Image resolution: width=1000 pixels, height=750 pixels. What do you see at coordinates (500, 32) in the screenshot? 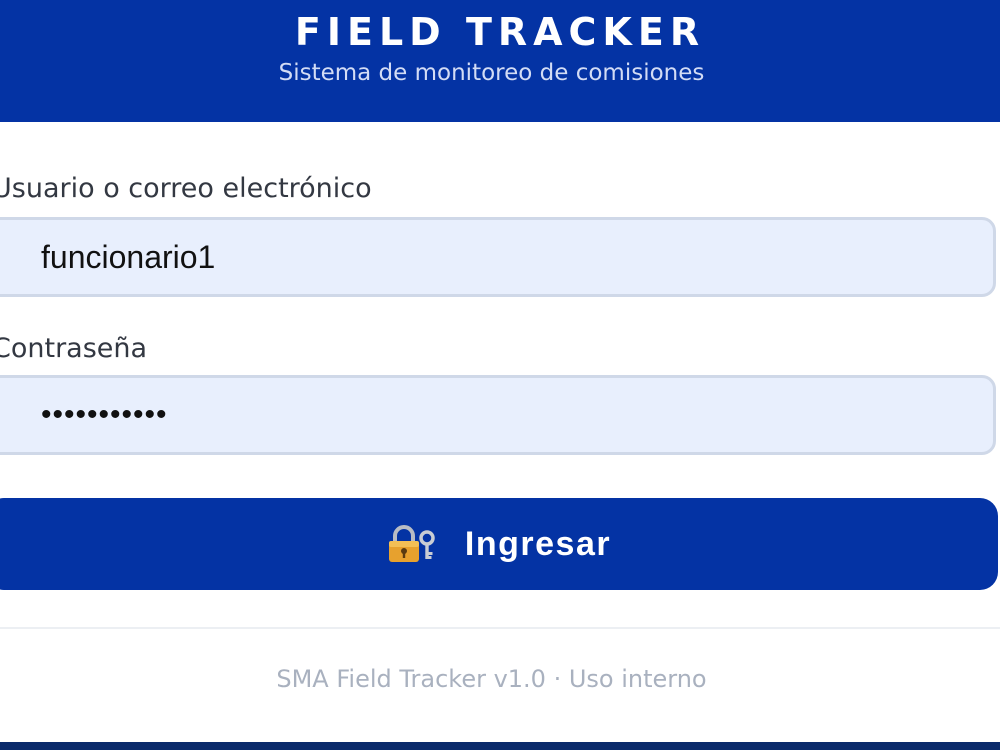
I see `app-title: FIELD TRACKER` at bounding box center [500, 32].